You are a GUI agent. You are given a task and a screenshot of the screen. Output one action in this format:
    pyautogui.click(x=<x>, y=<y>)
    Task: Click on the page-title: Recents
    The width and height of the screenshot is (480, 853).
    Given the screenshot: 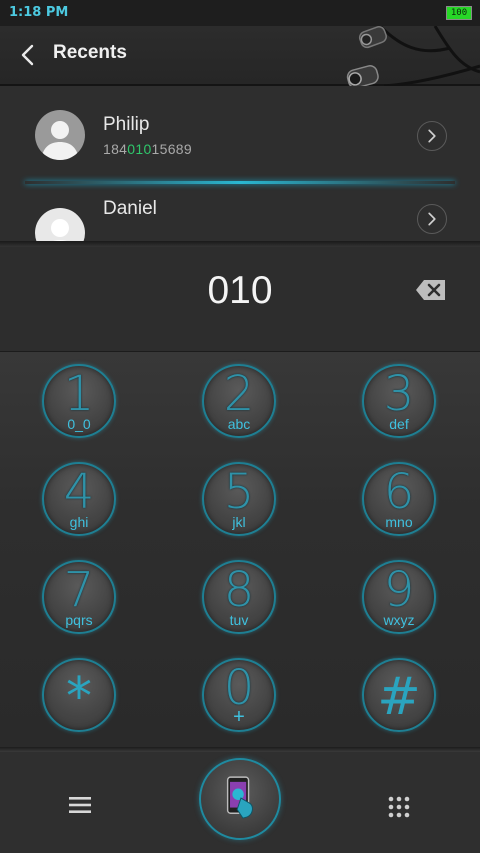 What is the action you would take?
    pyautogui.click(x=90, y=52)
    